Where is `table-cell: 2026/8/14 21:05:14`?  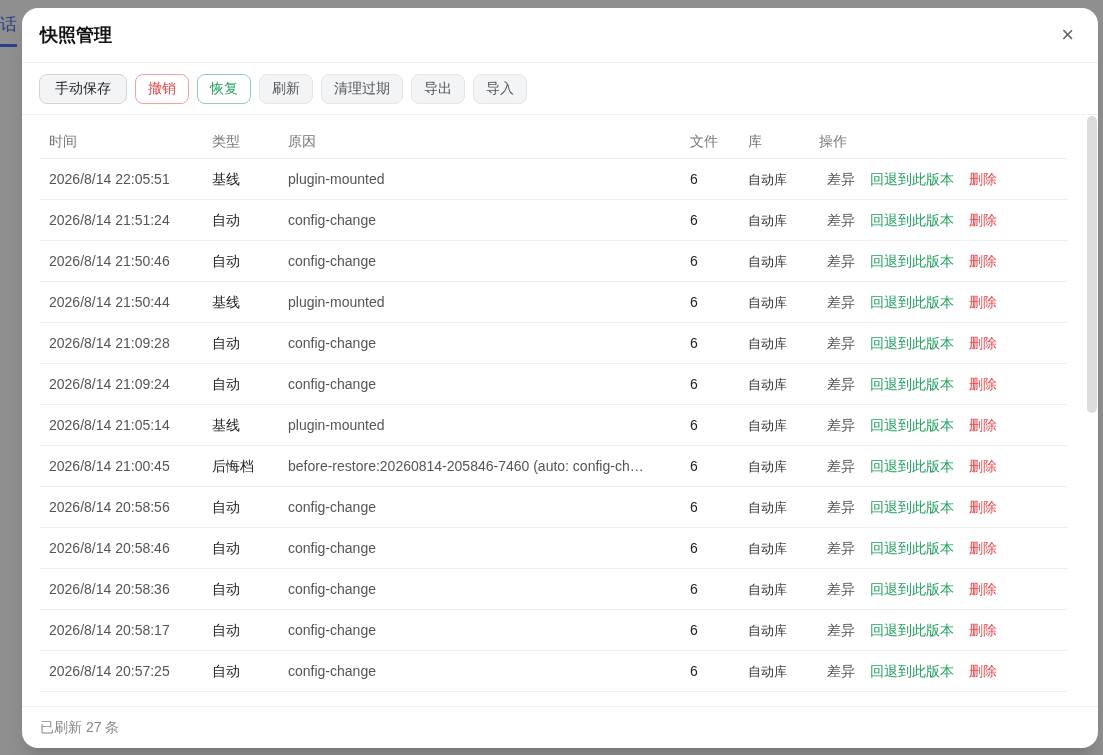
table-cell: 2026/8/14 21:05:14 is located at coordinates (109, 424).